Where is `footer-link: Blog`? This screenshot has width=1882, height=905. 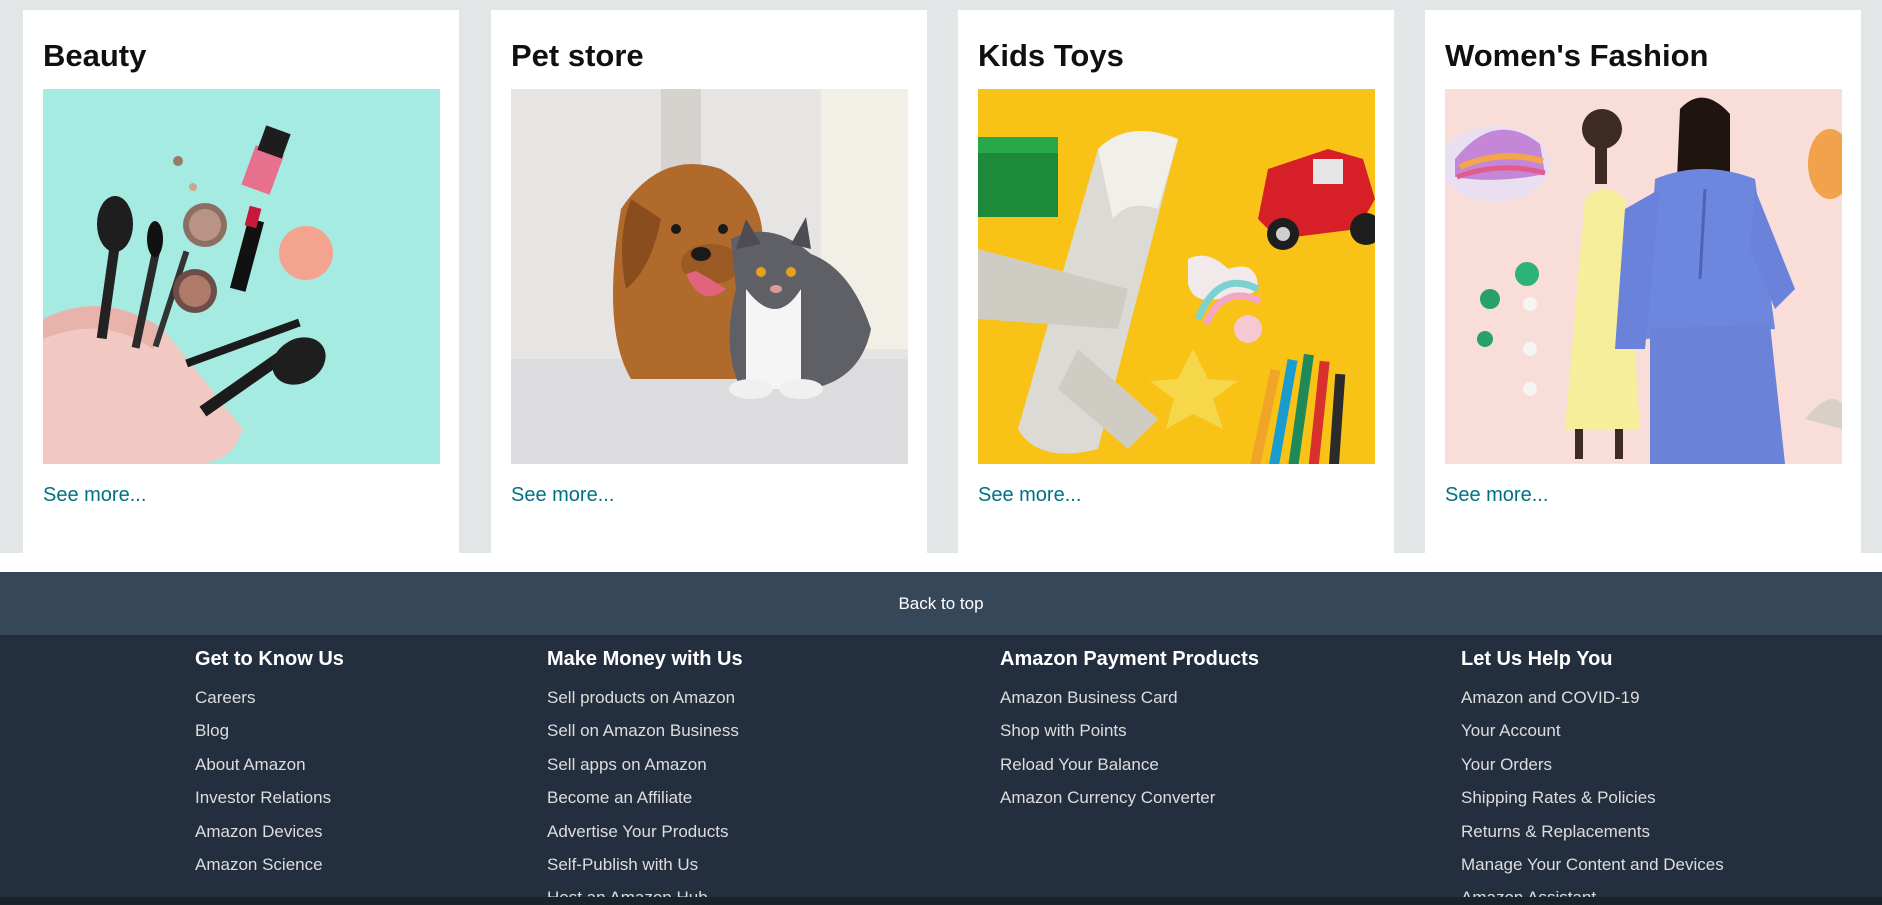
footer-link: Blog is located at coordinates (269, 730).